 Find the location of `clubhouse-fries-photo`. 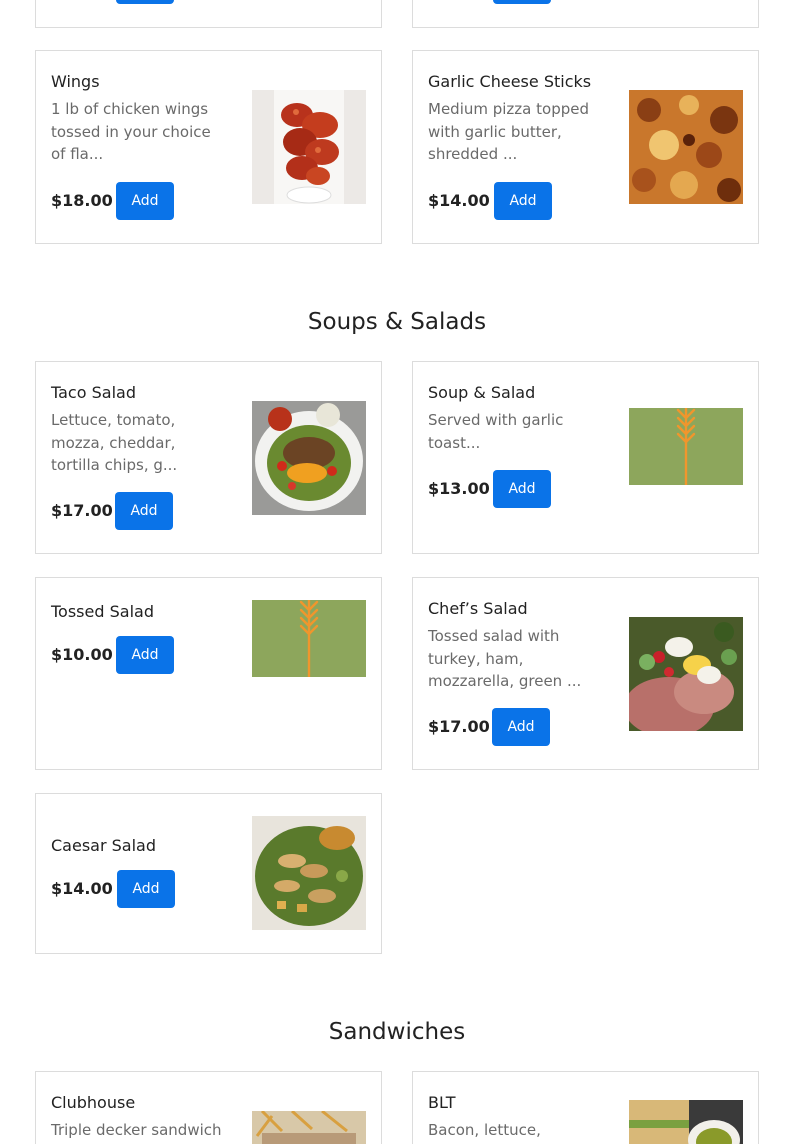

clubhouse-fries-photo is located at coordinates (309, 1127).